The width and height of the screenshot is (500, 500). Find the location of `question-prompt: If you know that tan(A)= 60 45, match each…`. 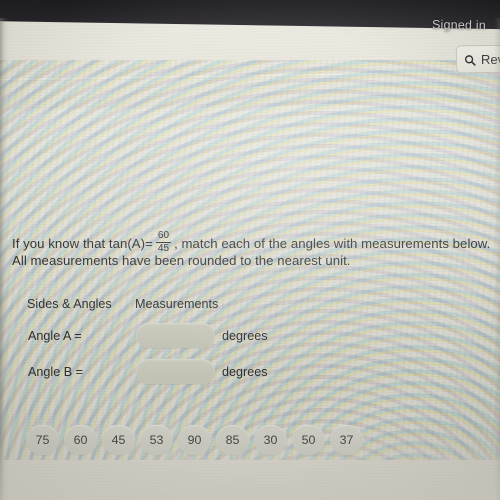

question-prompt: If you know that tan(A)= 60 45, match each… is located at coordinates (254, 242).